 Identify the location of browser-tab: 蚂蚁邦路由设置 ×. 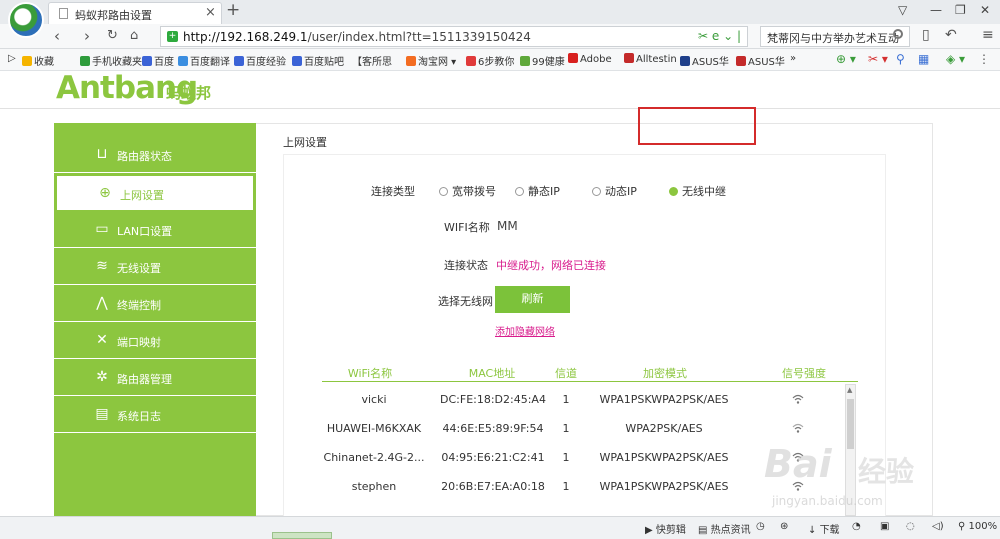
(135, 13).